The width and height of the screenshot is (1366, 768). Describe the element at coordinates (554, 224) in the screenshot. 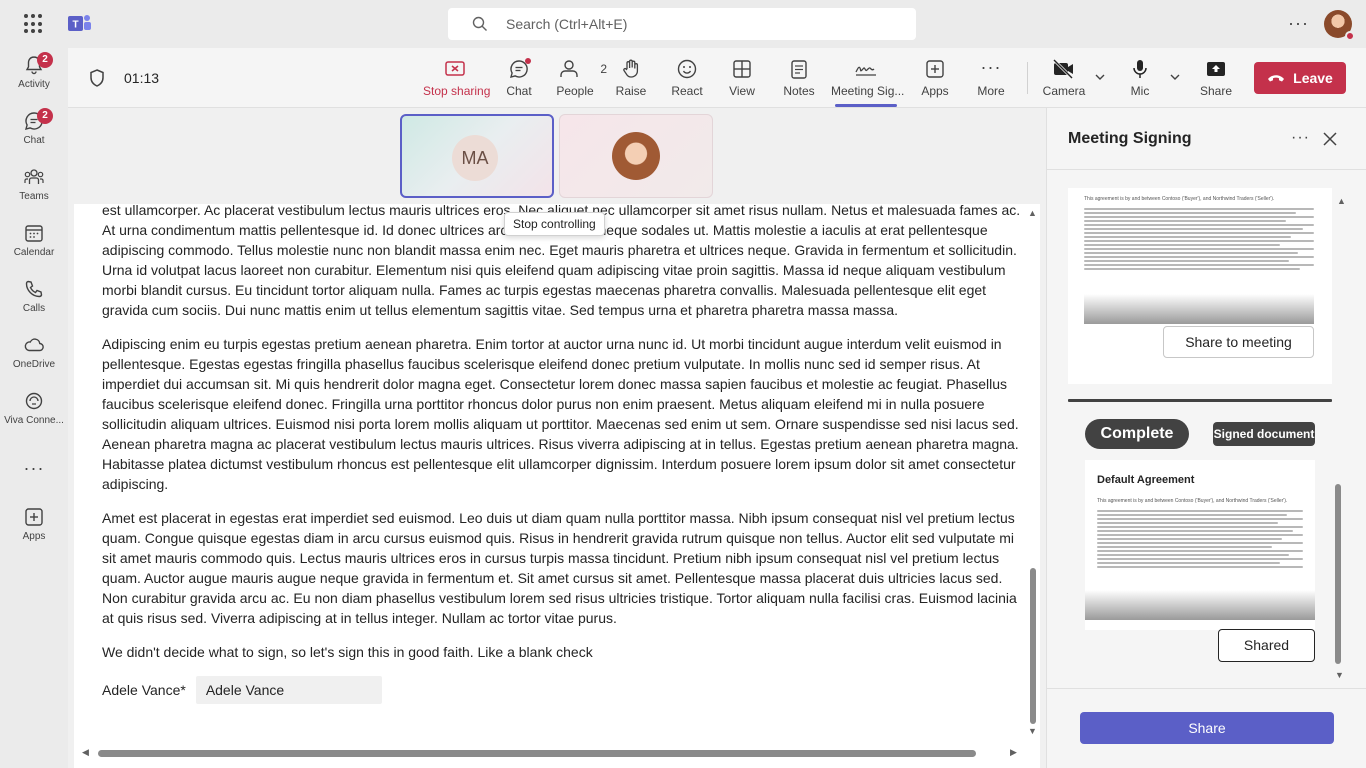

I see `stop-controlling-tooltip: Stop controlling` at that location.